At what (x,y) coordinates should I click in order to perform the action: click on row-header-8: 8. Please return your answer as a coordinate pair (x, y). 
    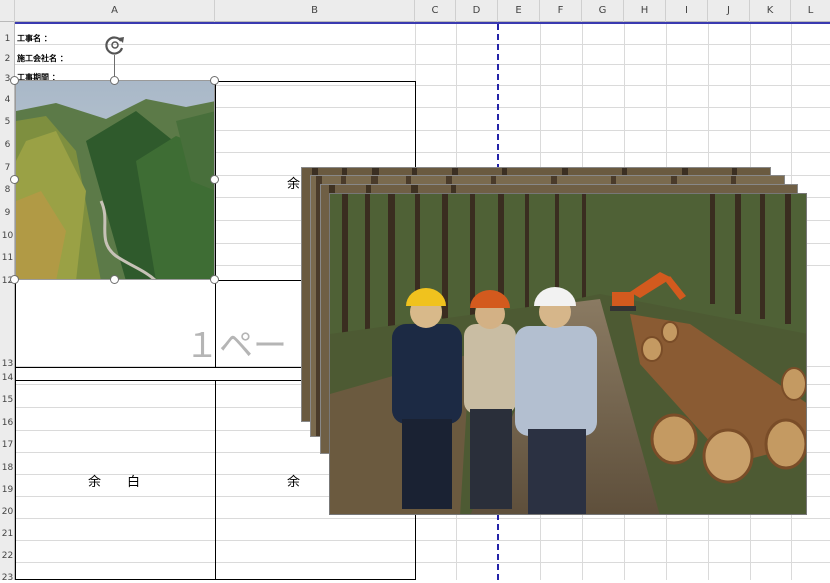
    Looking at the image, I should click on (7, 190).